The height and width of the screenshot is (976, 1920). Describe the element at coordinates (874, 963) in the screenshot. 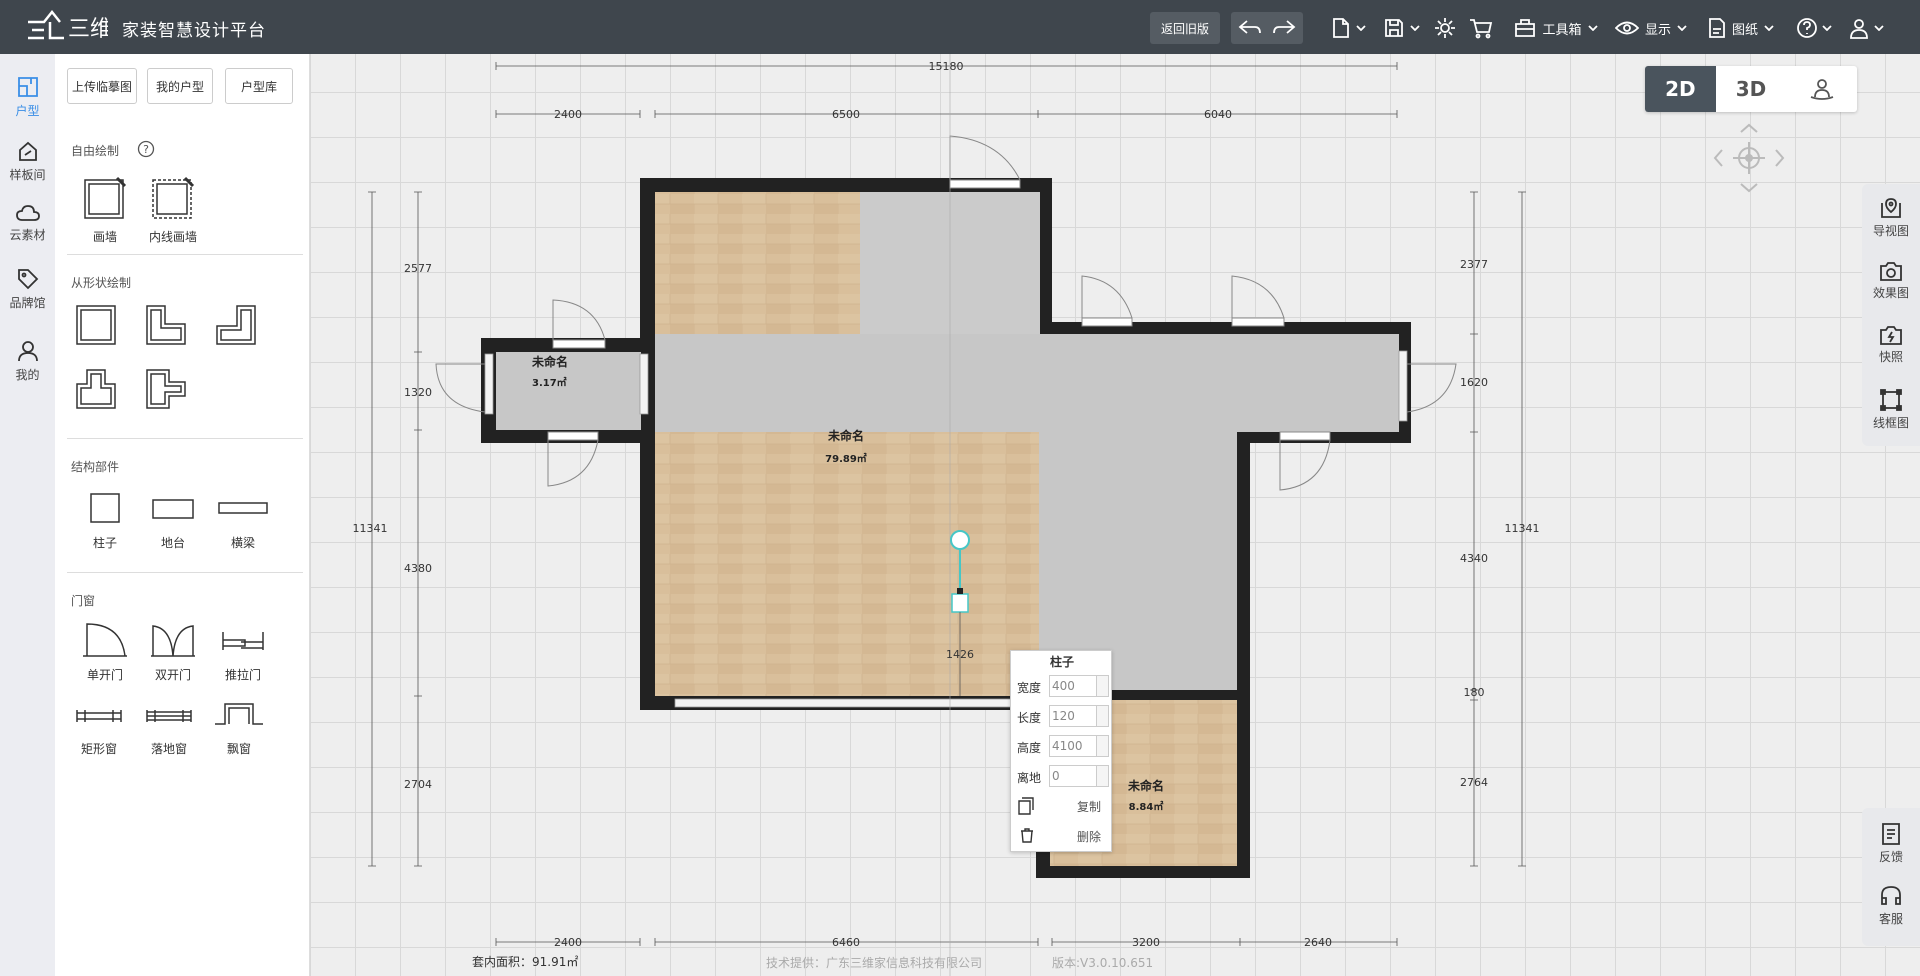

I see `tech-credit: 技术提供：广东三维家信息科技有限公司` at that location.